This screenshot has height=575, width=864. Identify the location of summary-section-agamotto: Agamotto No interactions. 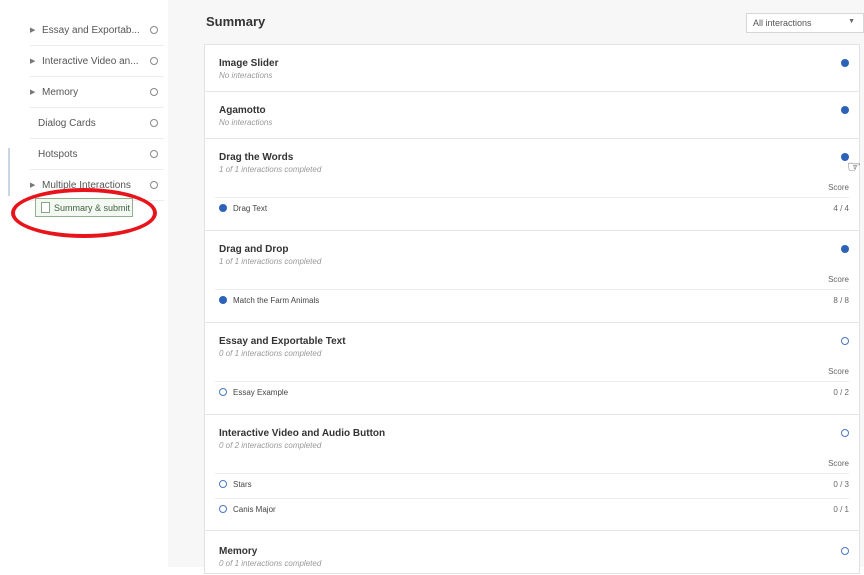
(532, 115).